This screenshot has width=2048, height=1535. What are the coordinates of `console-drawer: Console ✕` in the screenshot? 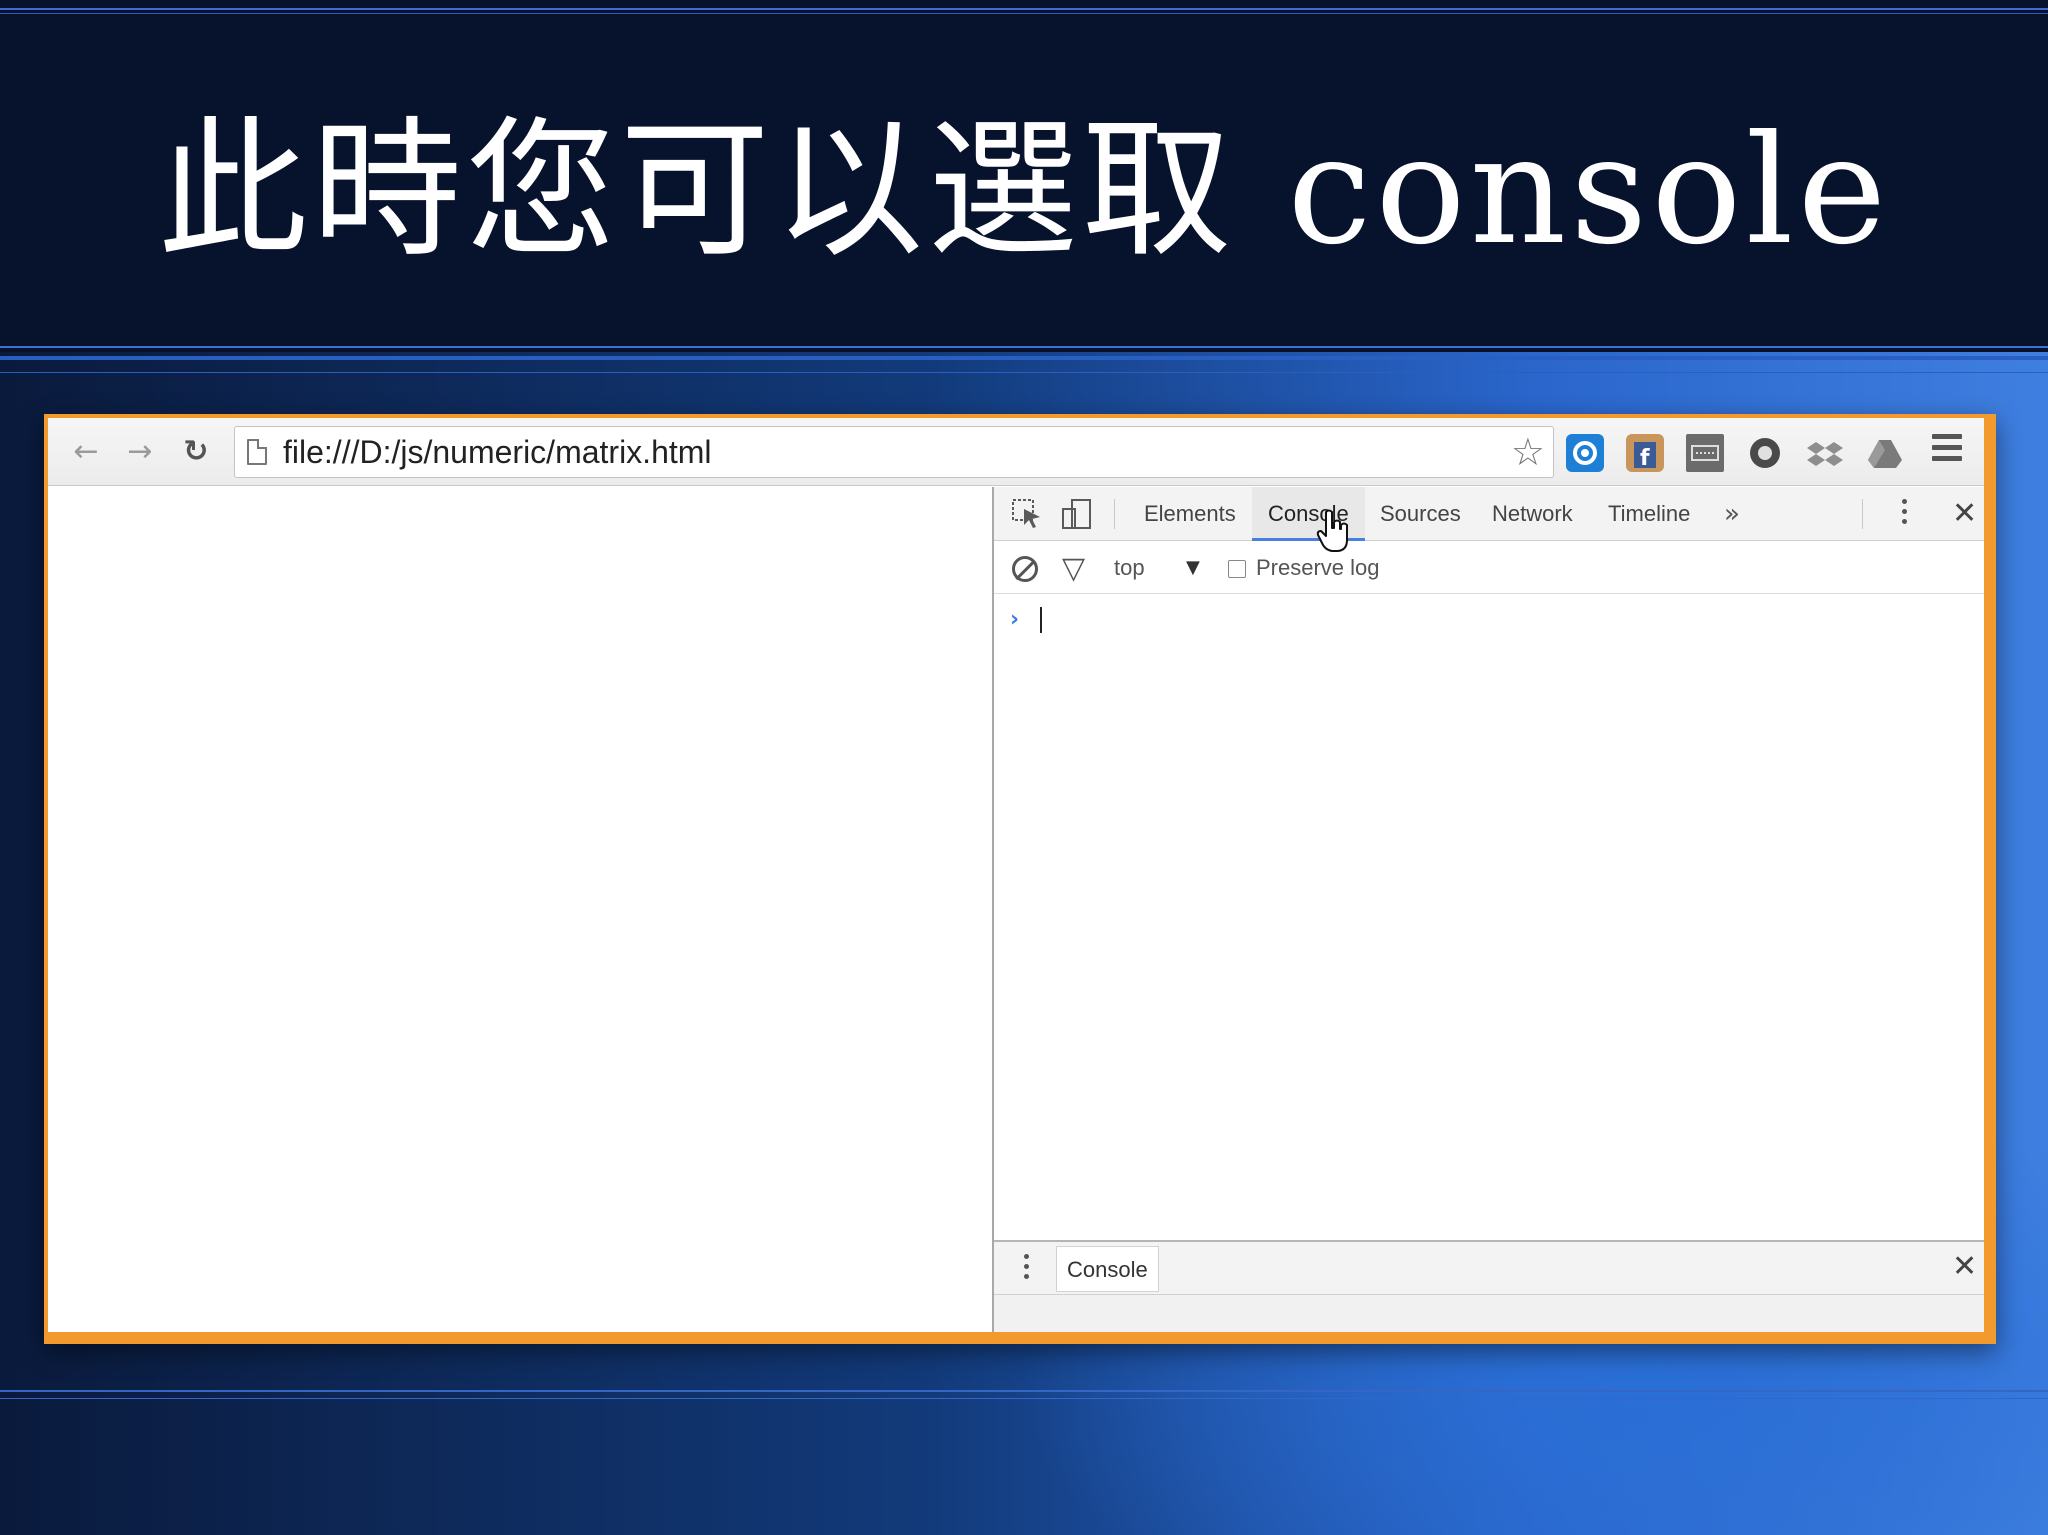 It's located at (1489, 1267).